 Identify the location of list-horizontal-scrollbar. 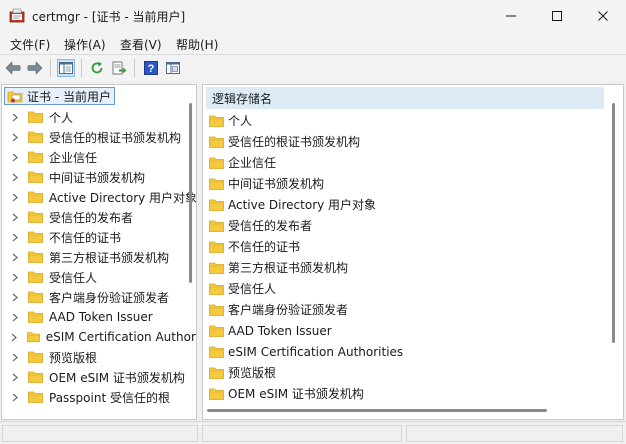
(377, 410).